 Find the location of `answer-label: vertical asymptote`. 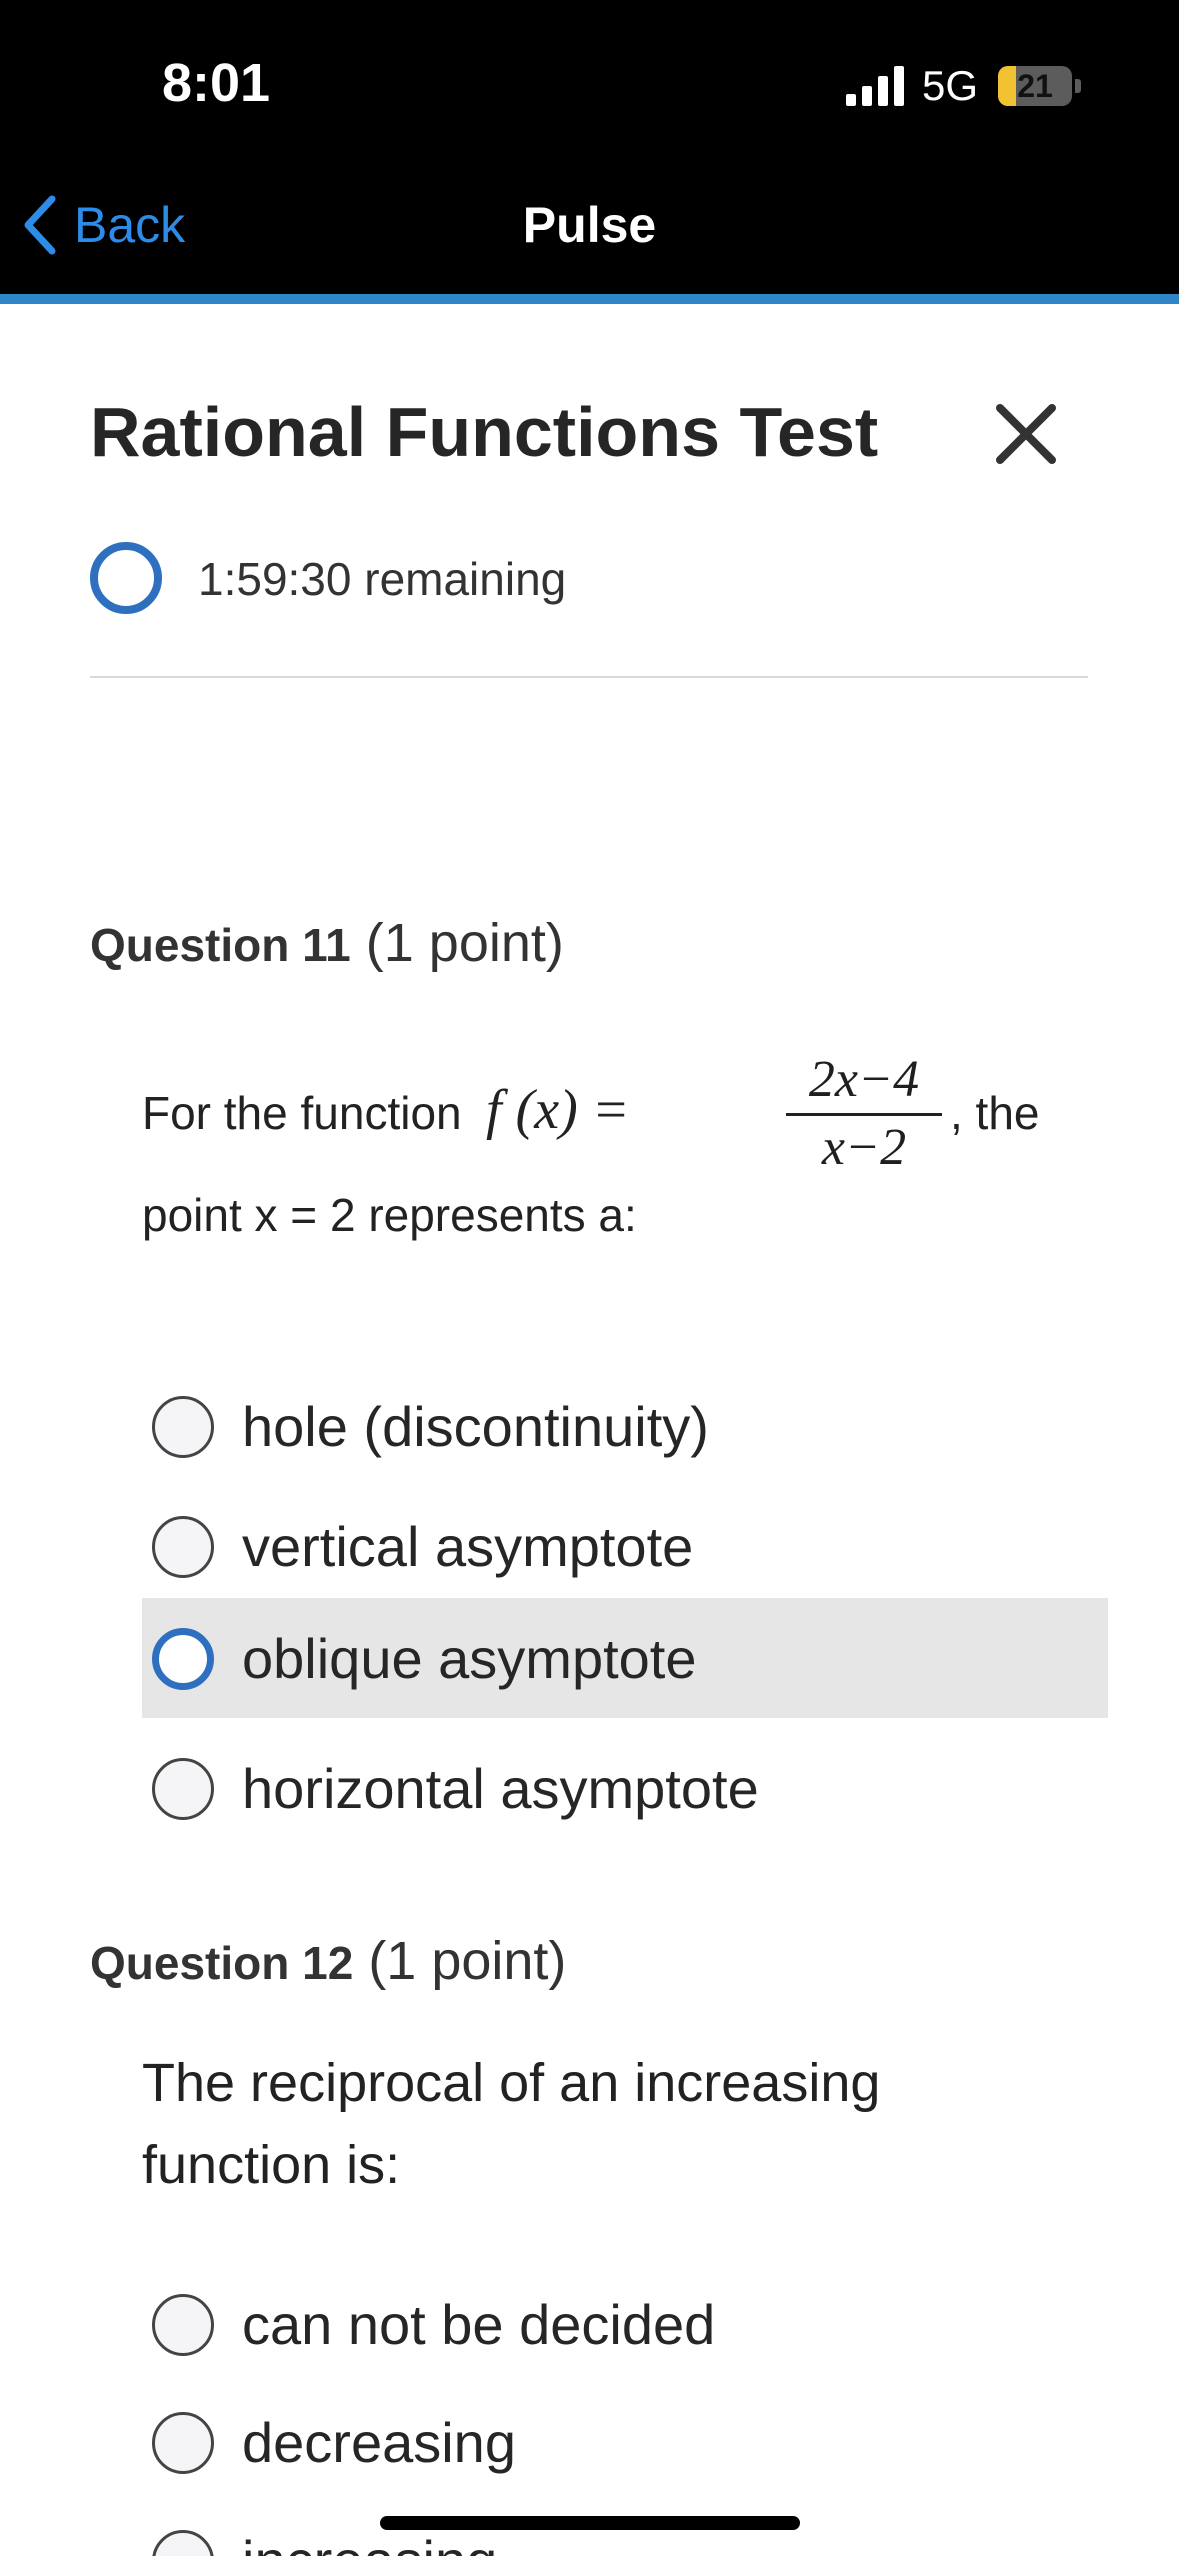

answer-label: vertical asymptote is located at coordinates (468, 1546).